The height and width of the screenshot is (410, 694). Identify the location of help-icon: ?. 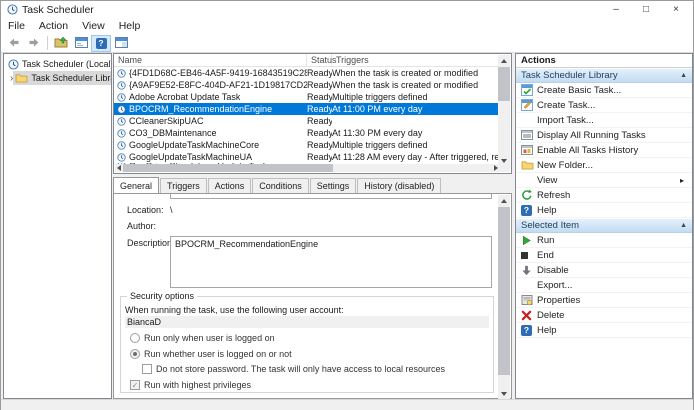
(526, 210).